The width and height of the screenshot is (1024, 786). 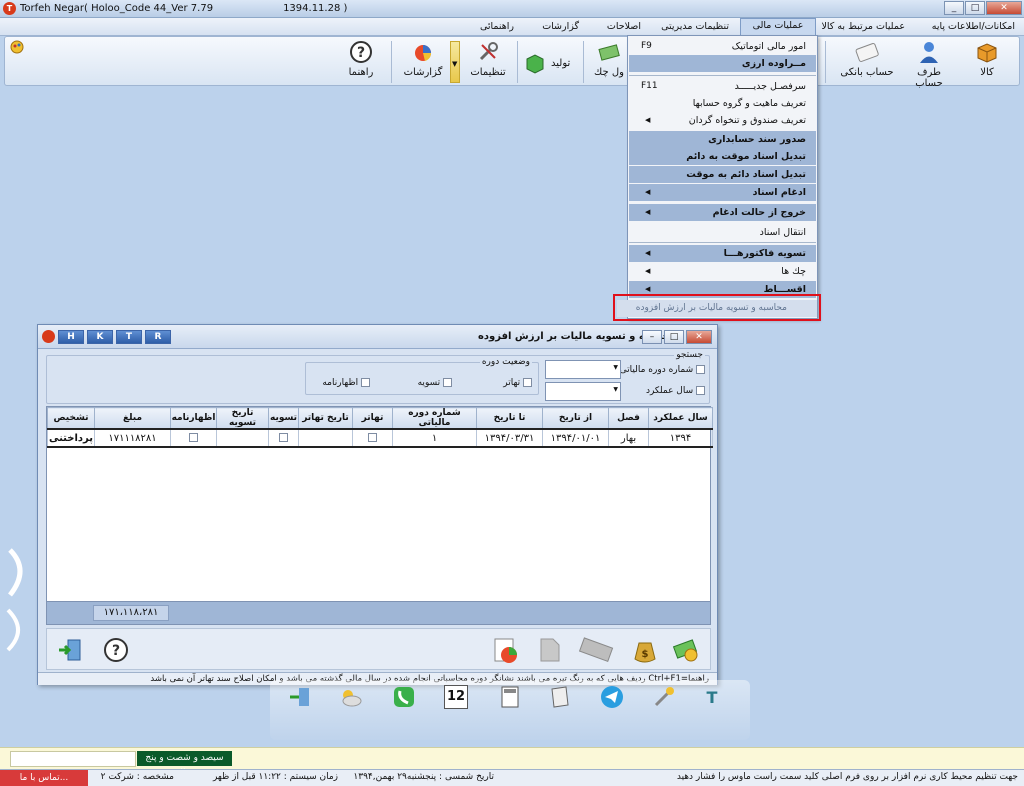 What do you see at coordinates (674, 337) in the screenshot?
I see `dialog-maximize-button: □` at bounding box center [674, 337].